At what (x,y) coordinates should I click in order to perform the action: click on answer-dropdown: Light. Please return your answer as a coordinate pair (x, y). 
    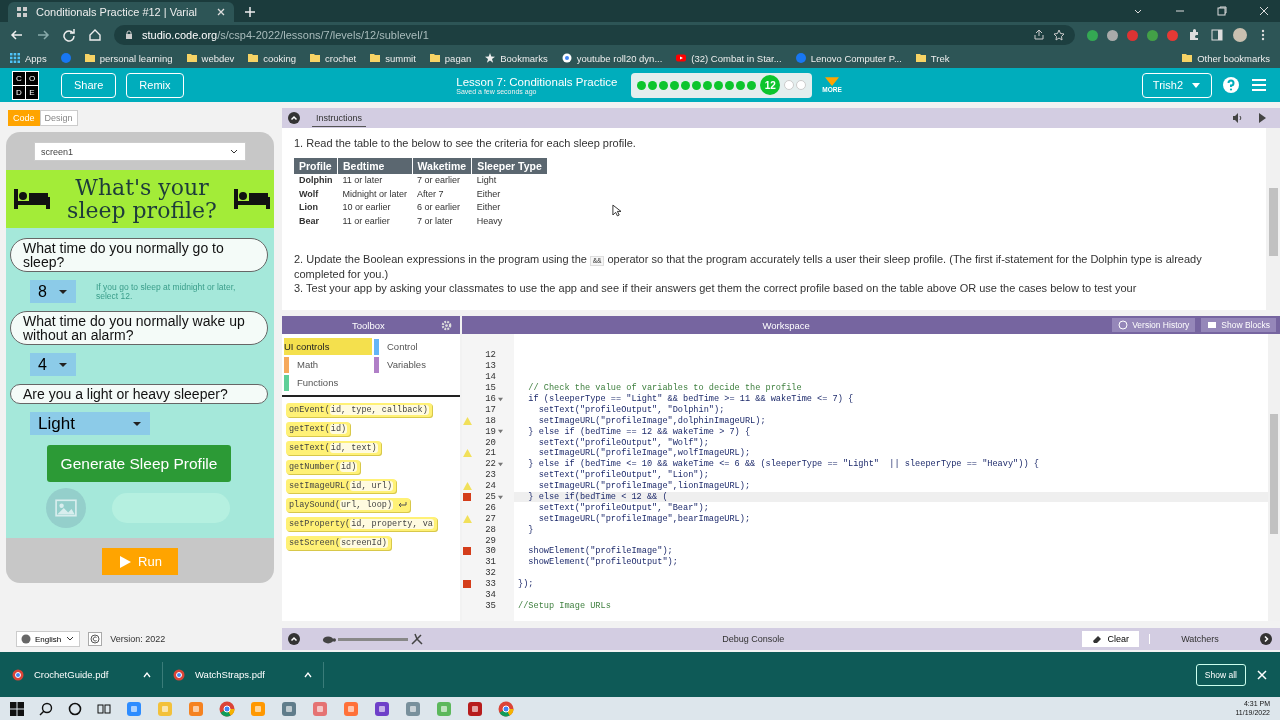
    Looking at the image, I should click on (90, 424).